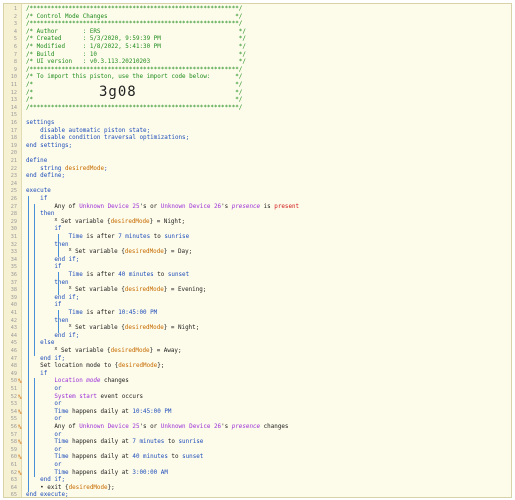 This screenshot has height=500, width=515. Describe the element at coordinates (116, 290) in the screenshot. I see `code-text: x Set variable {desiredMode} = Evening;` at that location.